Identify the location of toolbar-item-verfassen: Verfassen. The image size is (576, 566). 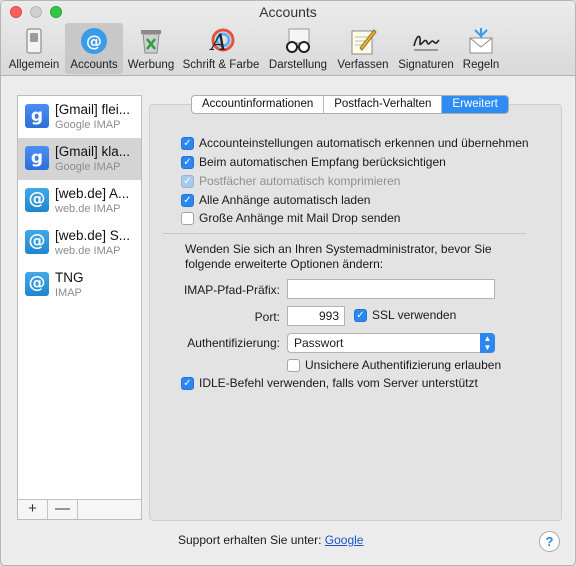
(363, 48).